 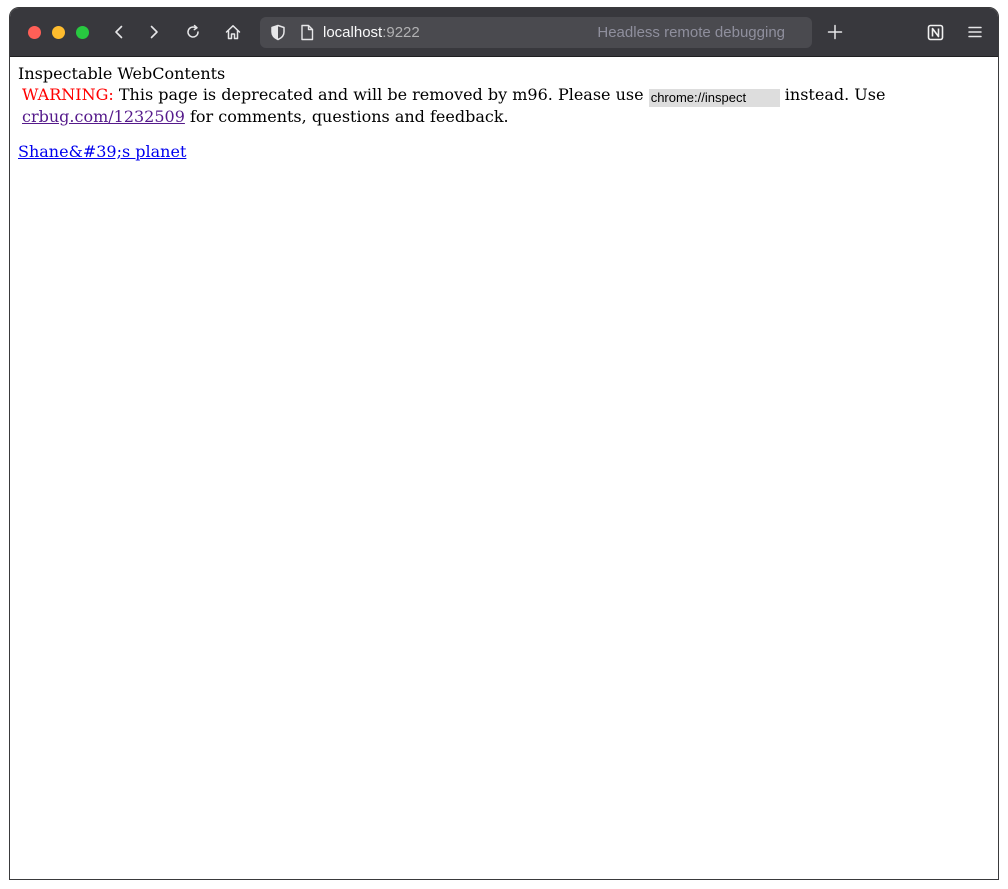 I want to click on menu-button, so click(x=975, y=32).